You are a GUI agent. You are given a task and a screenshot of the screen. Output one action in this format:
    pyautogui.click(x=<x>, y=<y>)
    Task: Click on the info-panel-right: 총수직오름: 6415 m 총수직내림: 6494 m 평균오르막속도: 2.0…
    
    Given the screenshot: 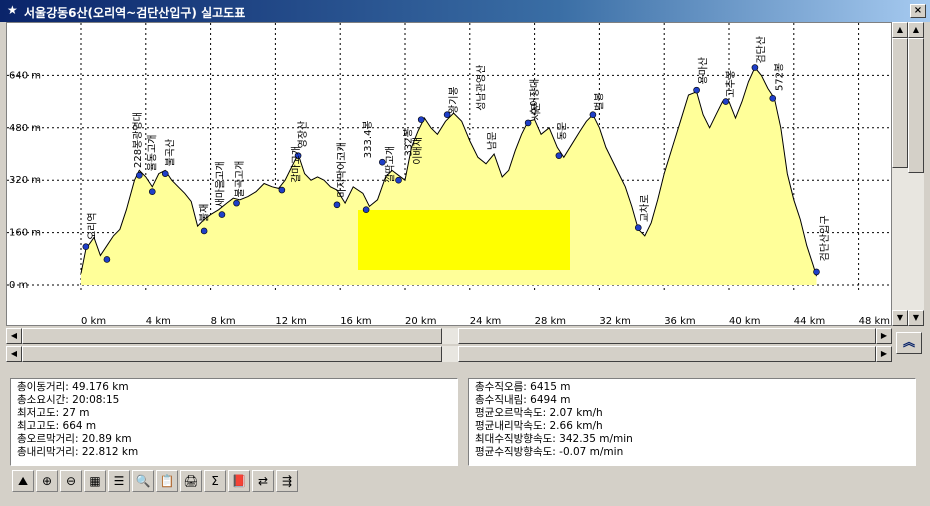 What is the action you would take?
    pyautogui.click(x=692, y=422)
    